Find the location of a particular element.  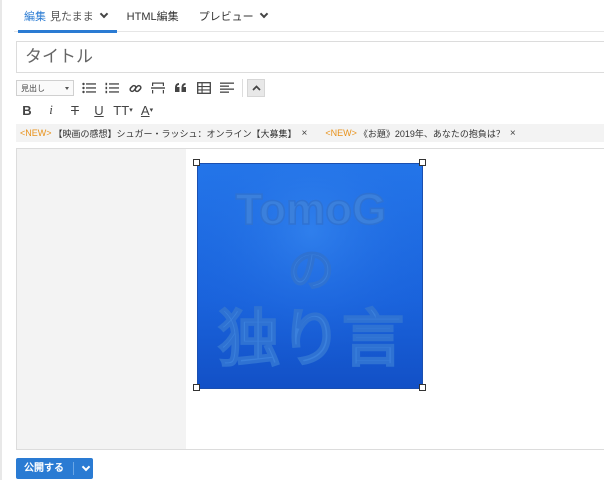

heading-select: 見出し is located at coordinates (45, 88).